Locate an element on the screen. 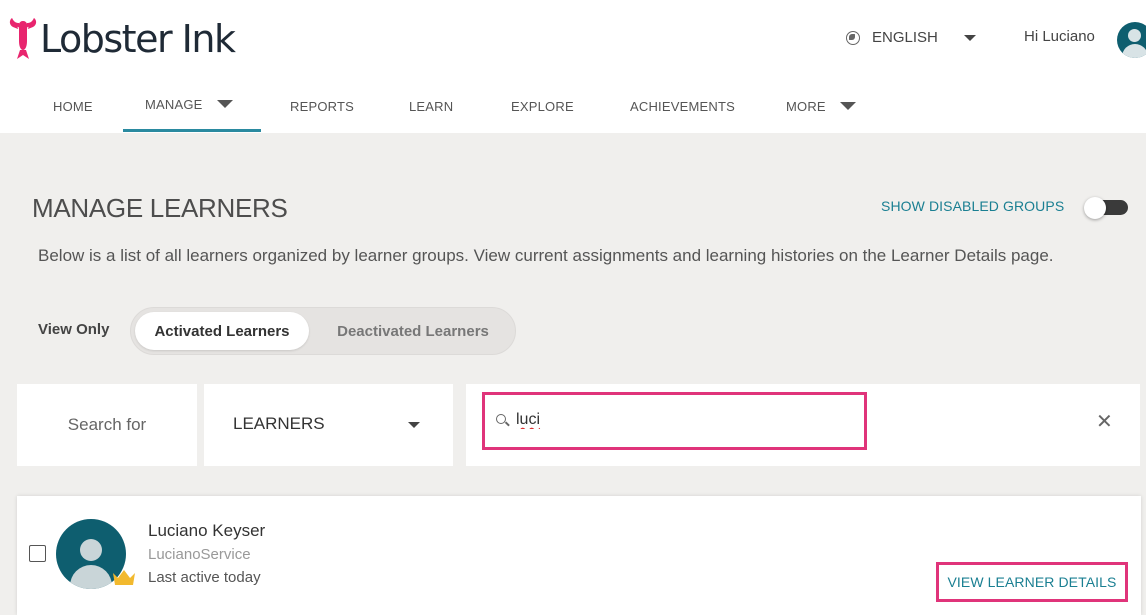 The image size is (1146, 615). nav-label: EXPLORE is located at coordinates (542, 106).